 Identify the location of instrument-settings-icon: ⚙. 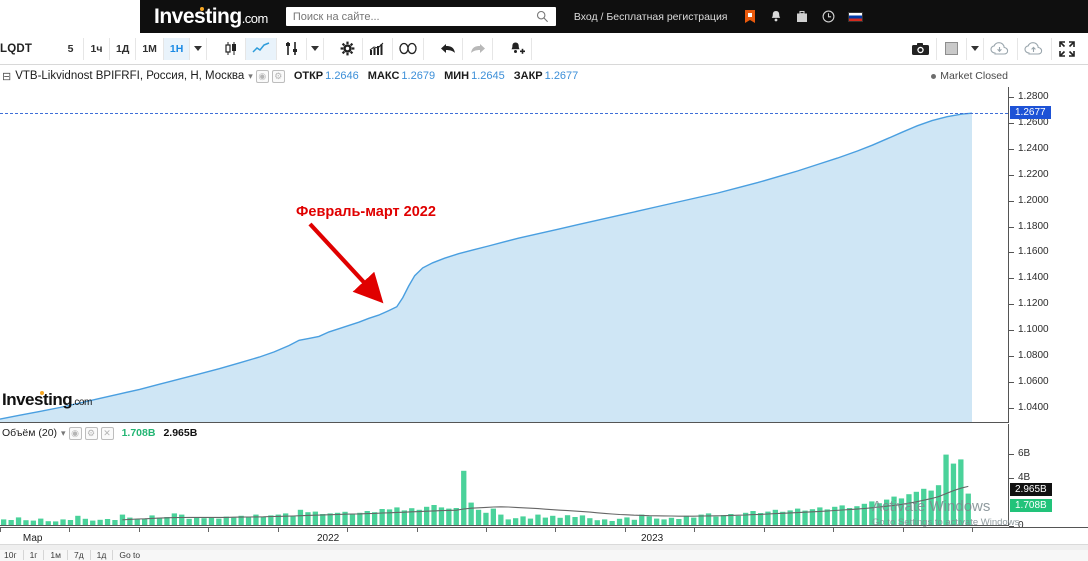
(278, 76).